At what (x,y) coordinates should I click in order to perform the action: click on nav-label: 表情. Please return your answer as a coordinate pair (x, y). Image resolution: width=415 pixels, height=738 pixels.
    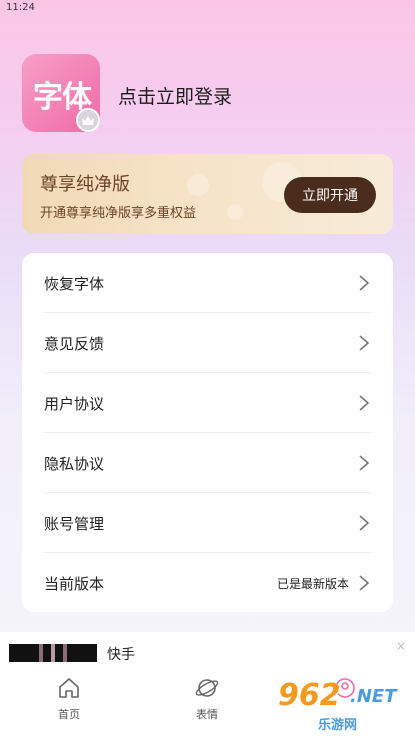
    Looking at the image, I should click on (207, 714).